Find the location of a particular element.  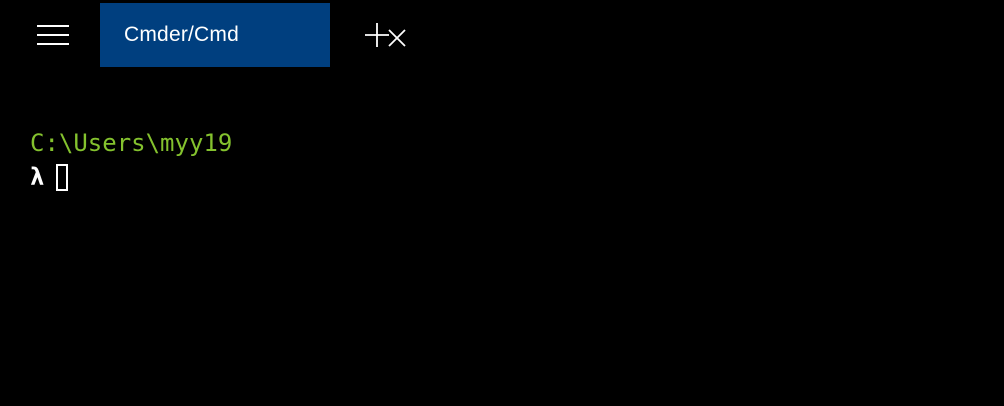

command-input is located at coordinates (62, 177).